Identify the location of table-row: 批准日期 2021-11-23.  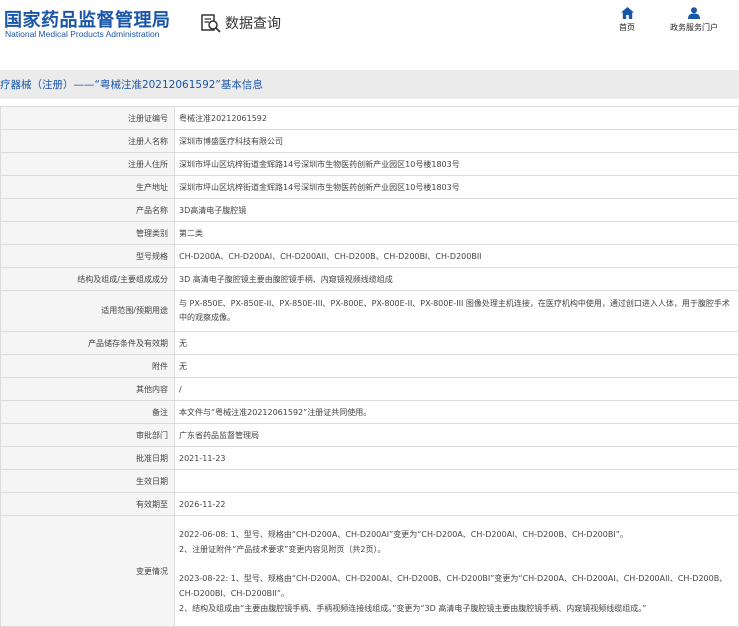
(369, 458).